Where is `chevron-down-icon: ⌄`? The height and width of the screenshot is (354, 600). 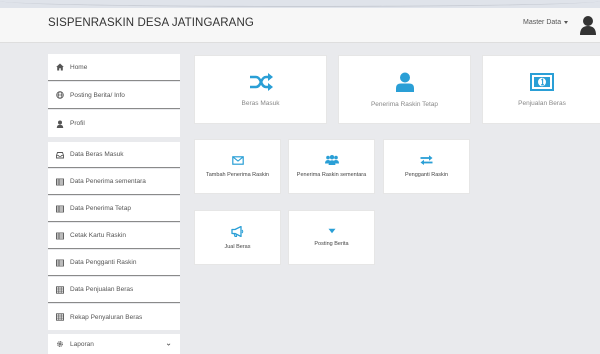 chevron-down-icon: ⌄ is located at coordinates (168, 343).